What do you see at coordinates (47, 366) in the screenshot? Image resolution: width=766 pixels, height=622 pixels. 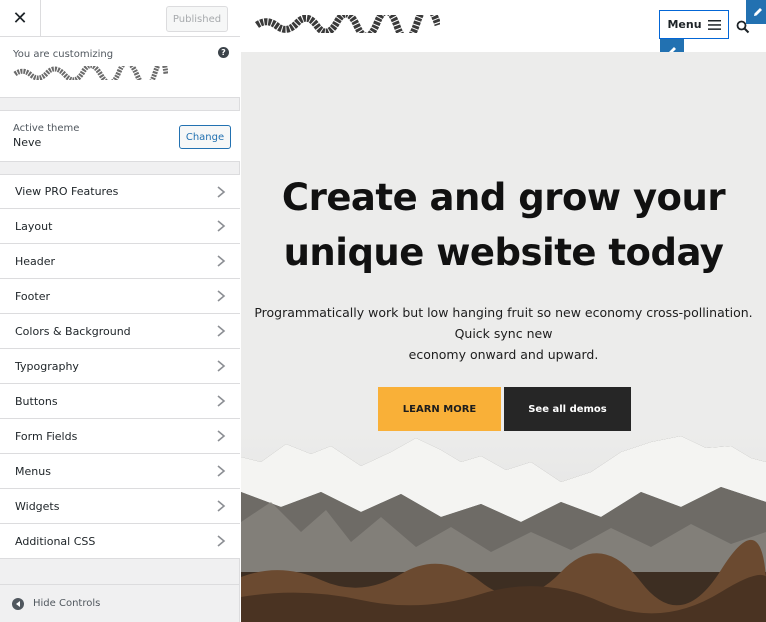 I see `panel-label: Typography` at bounding box center [47, 366].